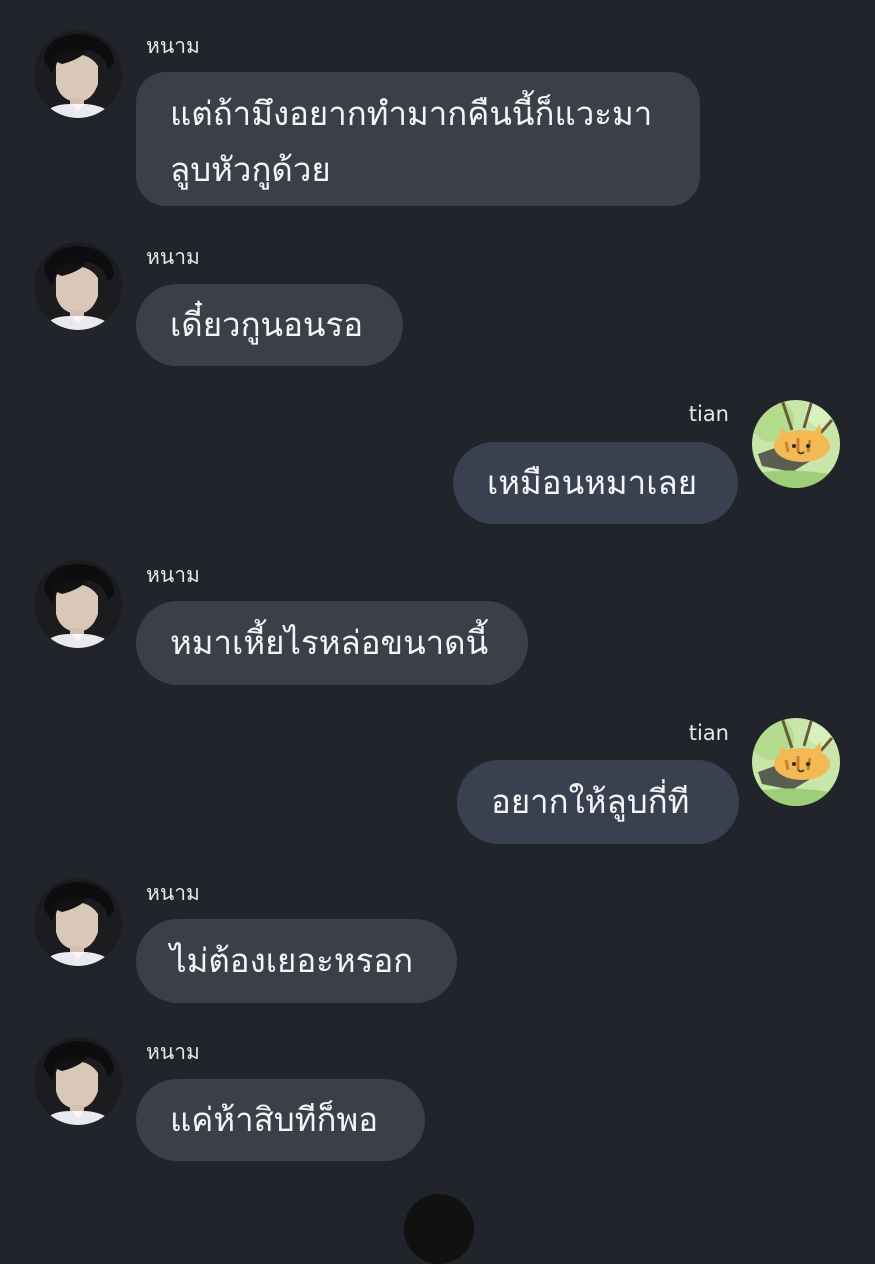 The width and height of the screenshot is (875, 1264). Describe the element at coordinates (590, 801) in the screenshot. I see `message-text: อยากให้ลูบกี่ที` at that location.